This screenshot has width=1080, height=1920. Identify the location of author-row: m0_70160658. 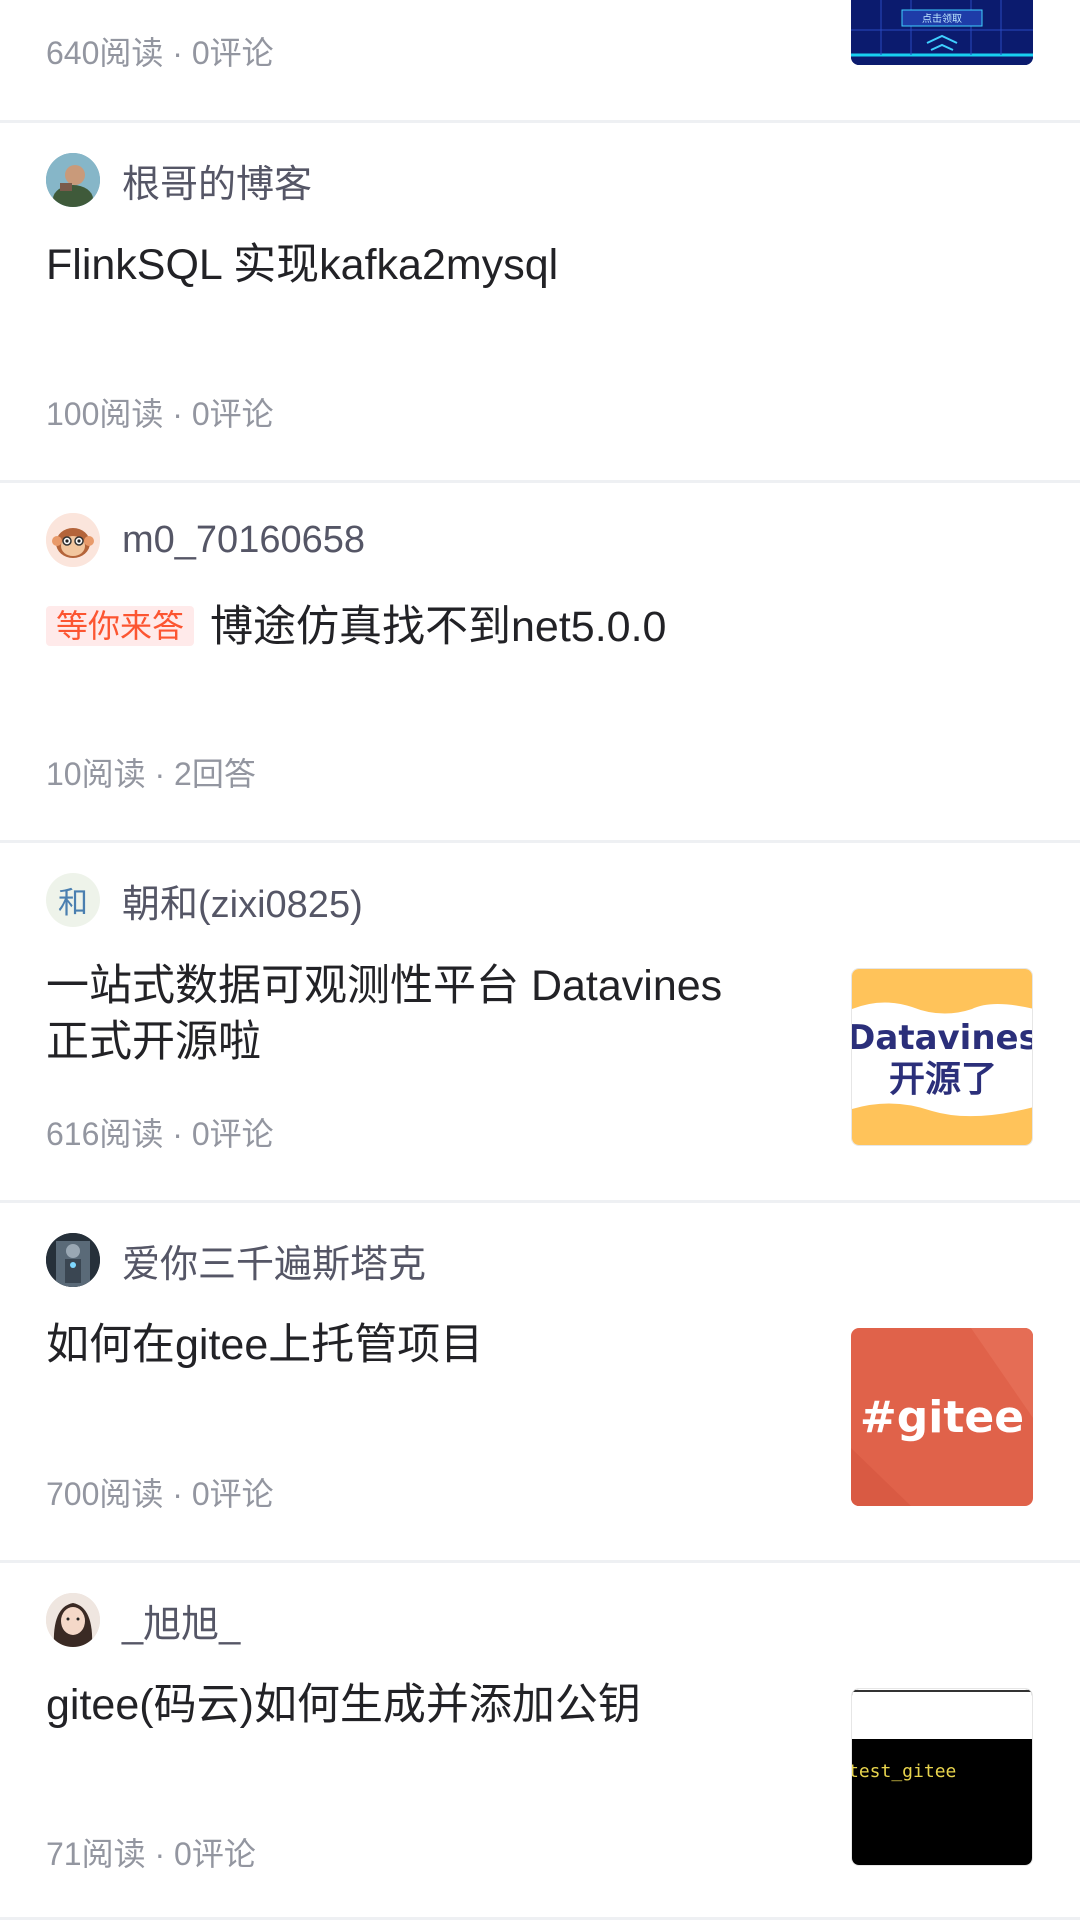
(205, 540).